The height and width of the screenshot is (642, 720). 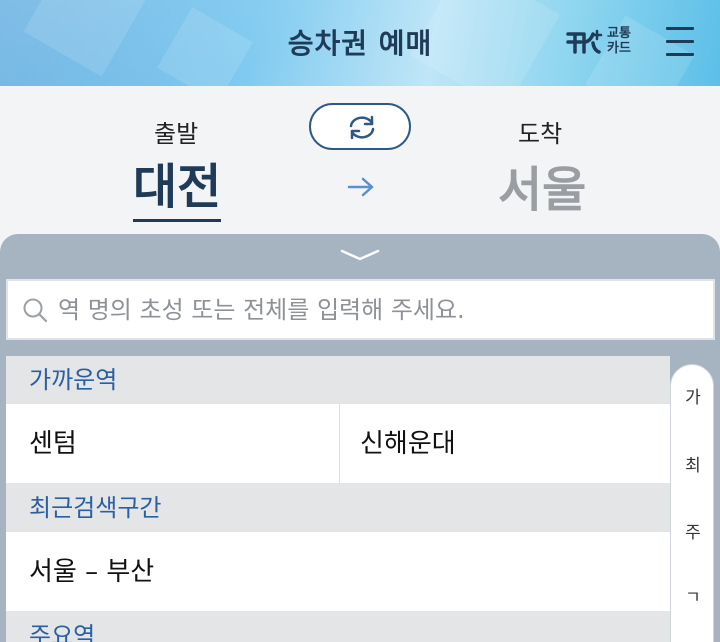 I want to click on station-item-sinhaeundae: 신해운대, so click(x=504, y=443).